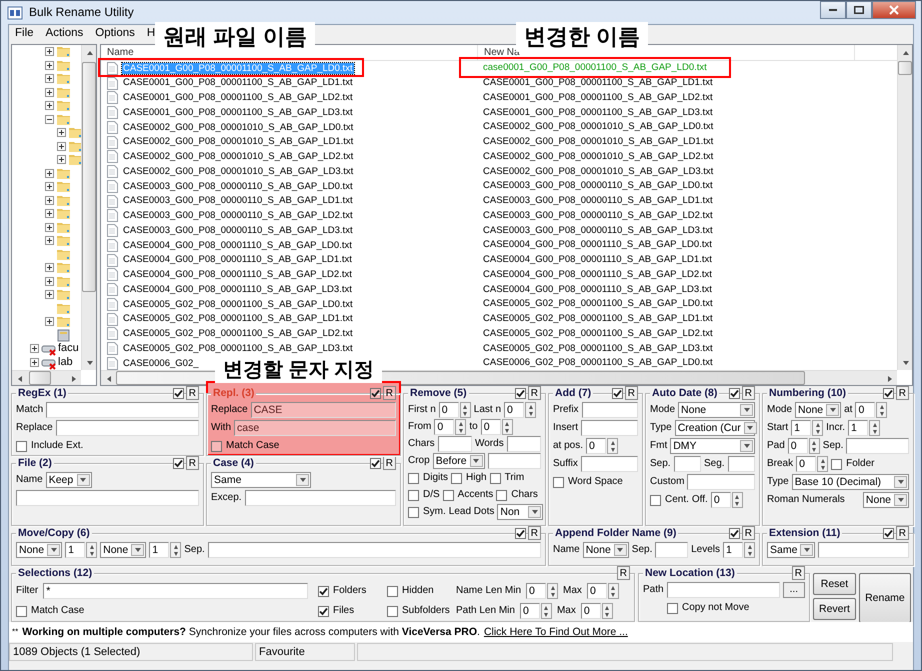  What do you see at coordinates (161, 364) in the screenshot?
I see `file-name: CASE0006_G02_` at bounding box center [161, 364].